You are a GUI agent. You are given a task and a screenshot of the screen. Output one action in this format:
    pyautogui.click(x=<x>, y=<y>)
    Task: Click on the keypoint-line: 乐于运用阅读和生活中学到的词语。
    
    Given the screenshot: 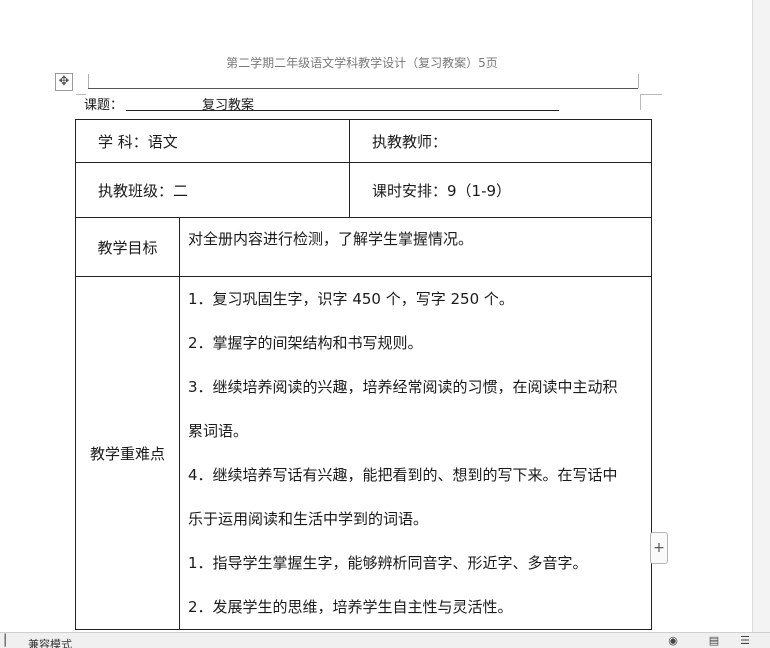 What is the action you would take?
    pyautogui.click(x=308, y=519)
    